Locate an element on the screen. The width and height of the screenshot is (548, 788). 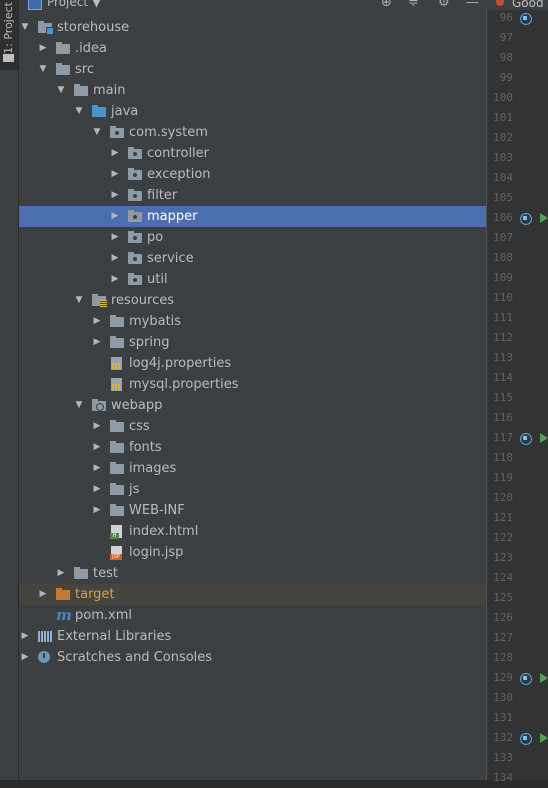
tree-item-controller: ▶ controller is located at coordinates (252, 153).